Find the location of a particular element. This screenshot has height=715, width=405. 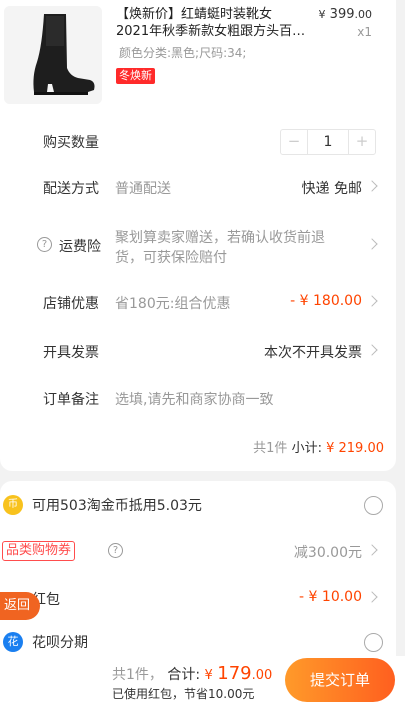

huabei-row: 花呗分期 is located at coordinates (198, 642).